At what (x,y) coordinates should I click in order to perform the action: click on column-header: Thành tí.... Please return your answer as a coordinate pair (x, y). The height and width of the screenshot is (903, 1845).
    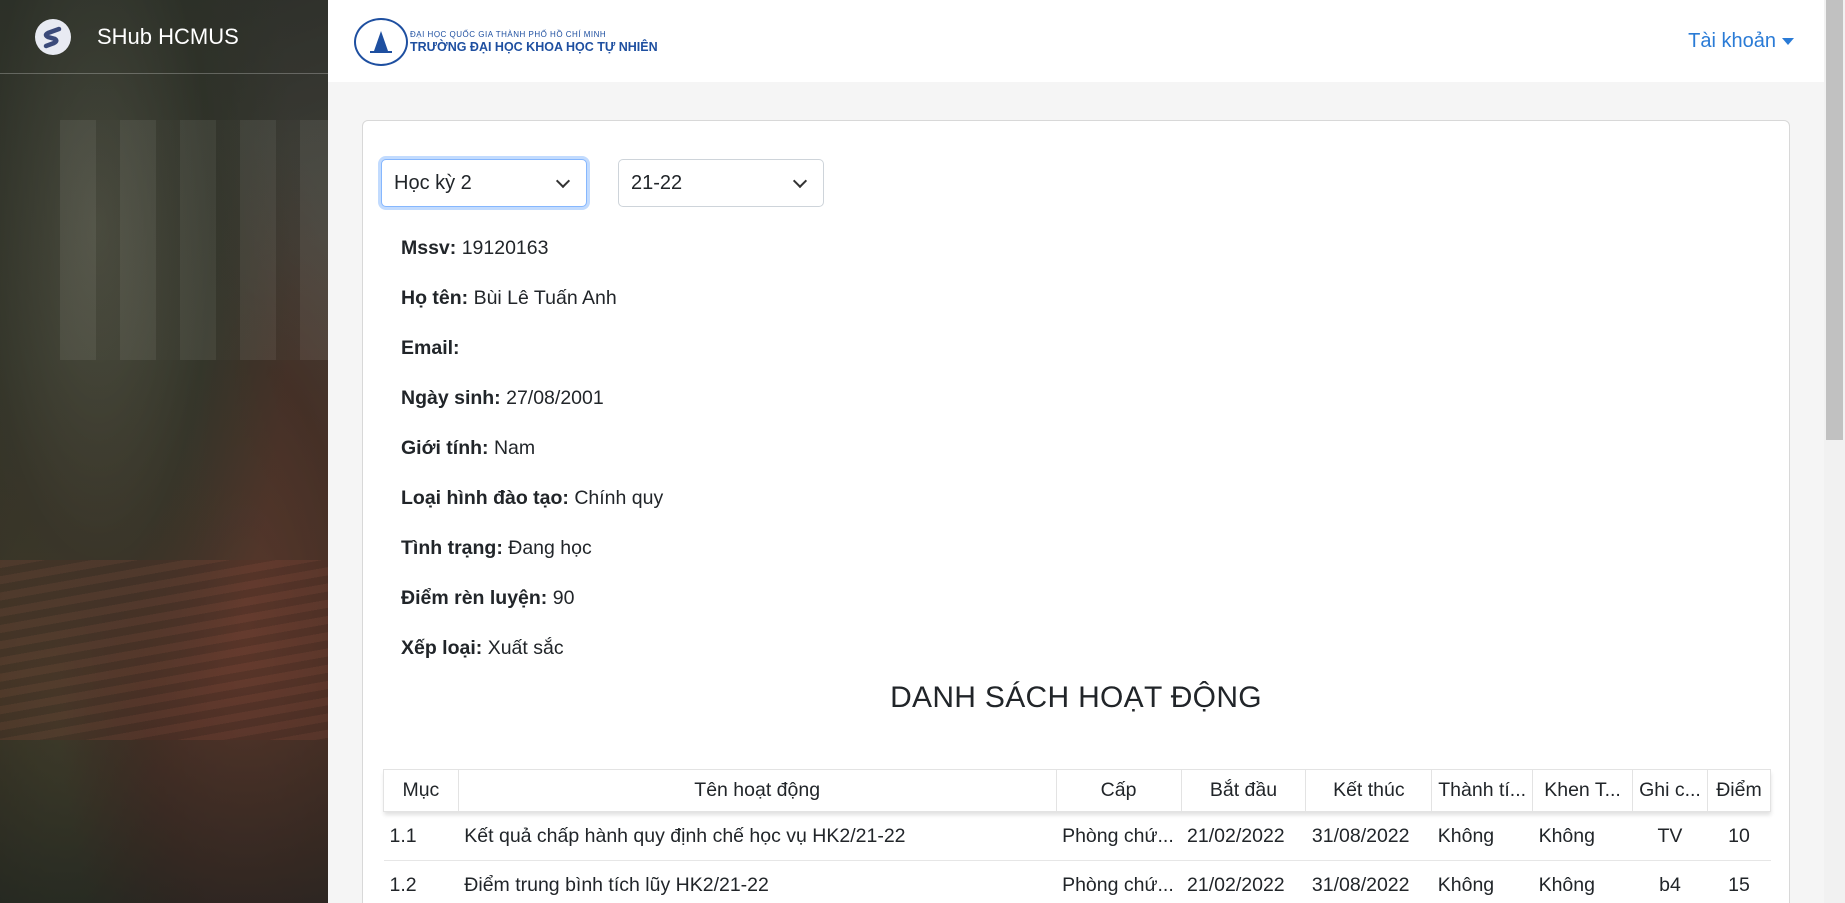
    Looking at the image, I should click on (1482, 790).